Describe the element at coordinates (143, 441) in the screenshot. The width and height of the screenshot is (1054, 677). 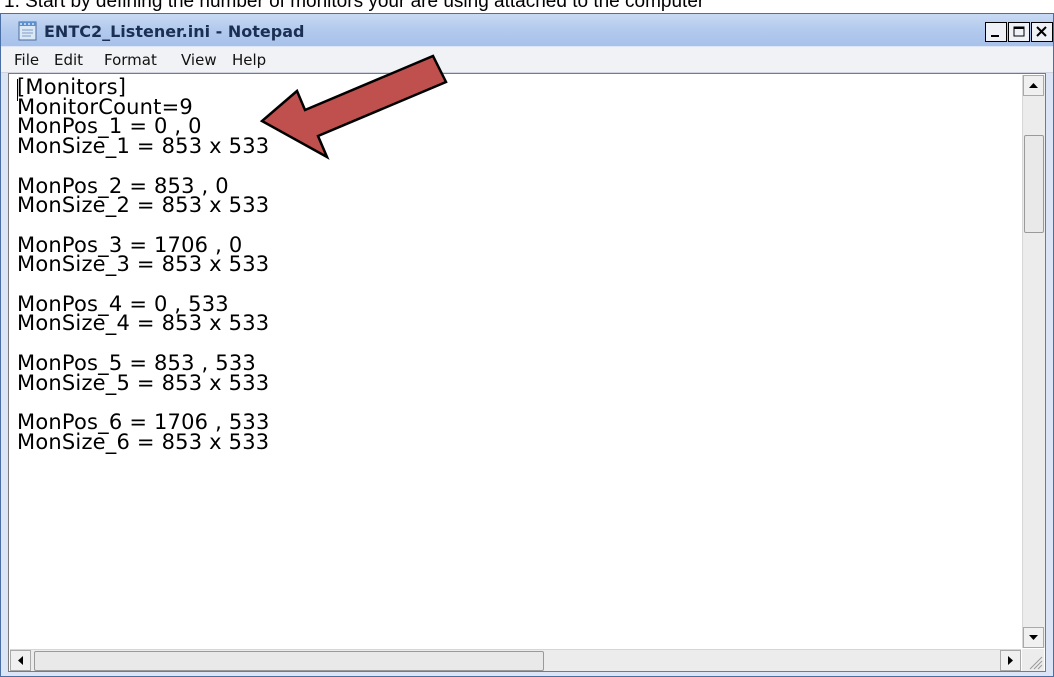
I see `editor-line: MonSize_6 = 853 x 533` at that location.